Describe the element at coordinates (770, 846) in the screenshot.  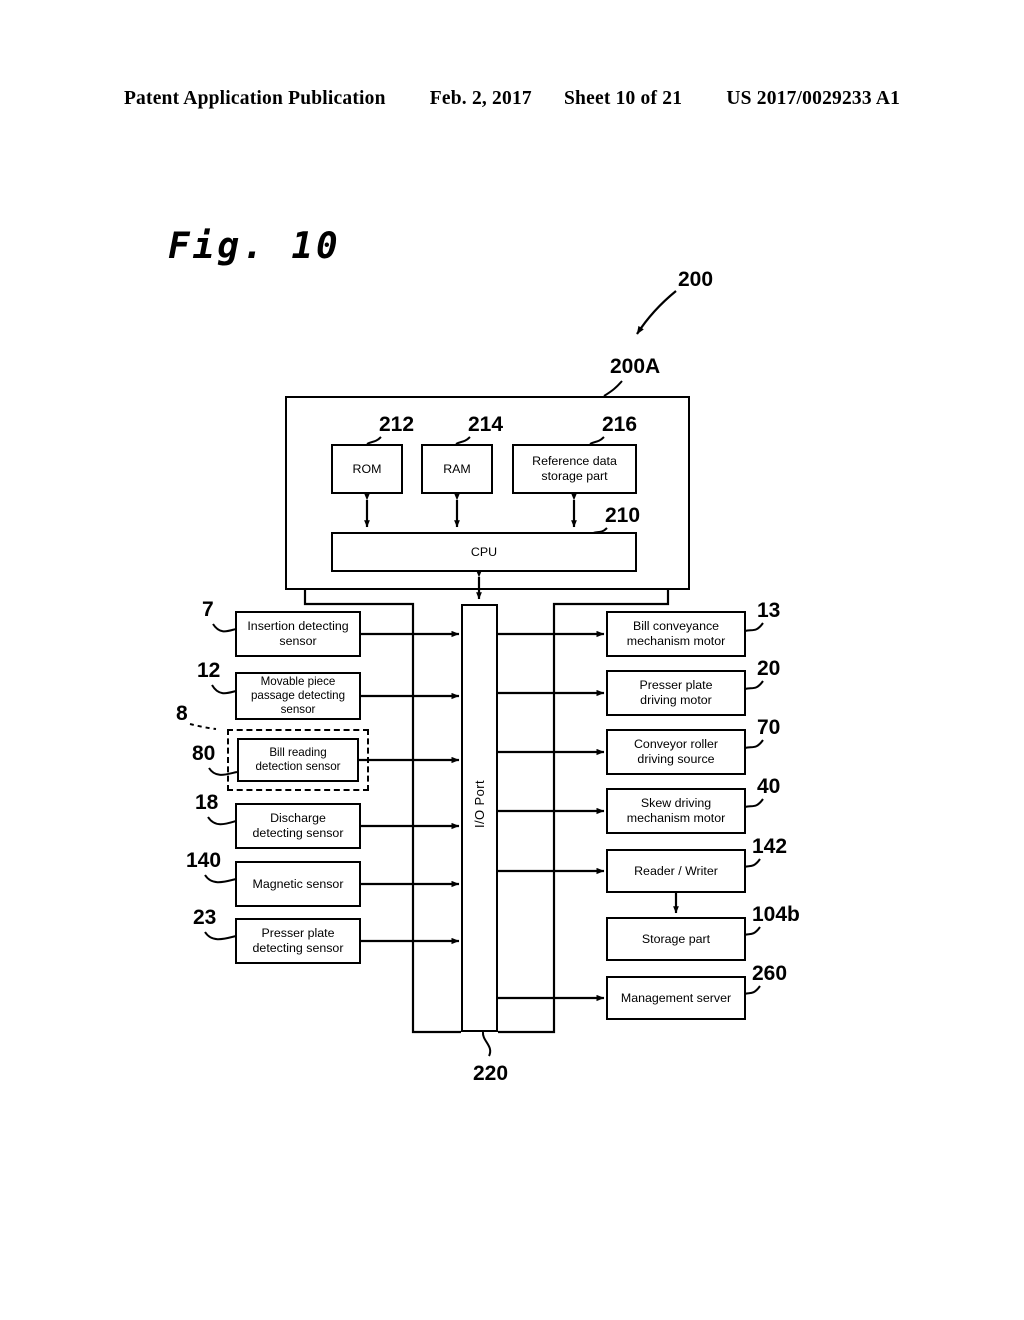
I see `ref-142: 142` at that location.